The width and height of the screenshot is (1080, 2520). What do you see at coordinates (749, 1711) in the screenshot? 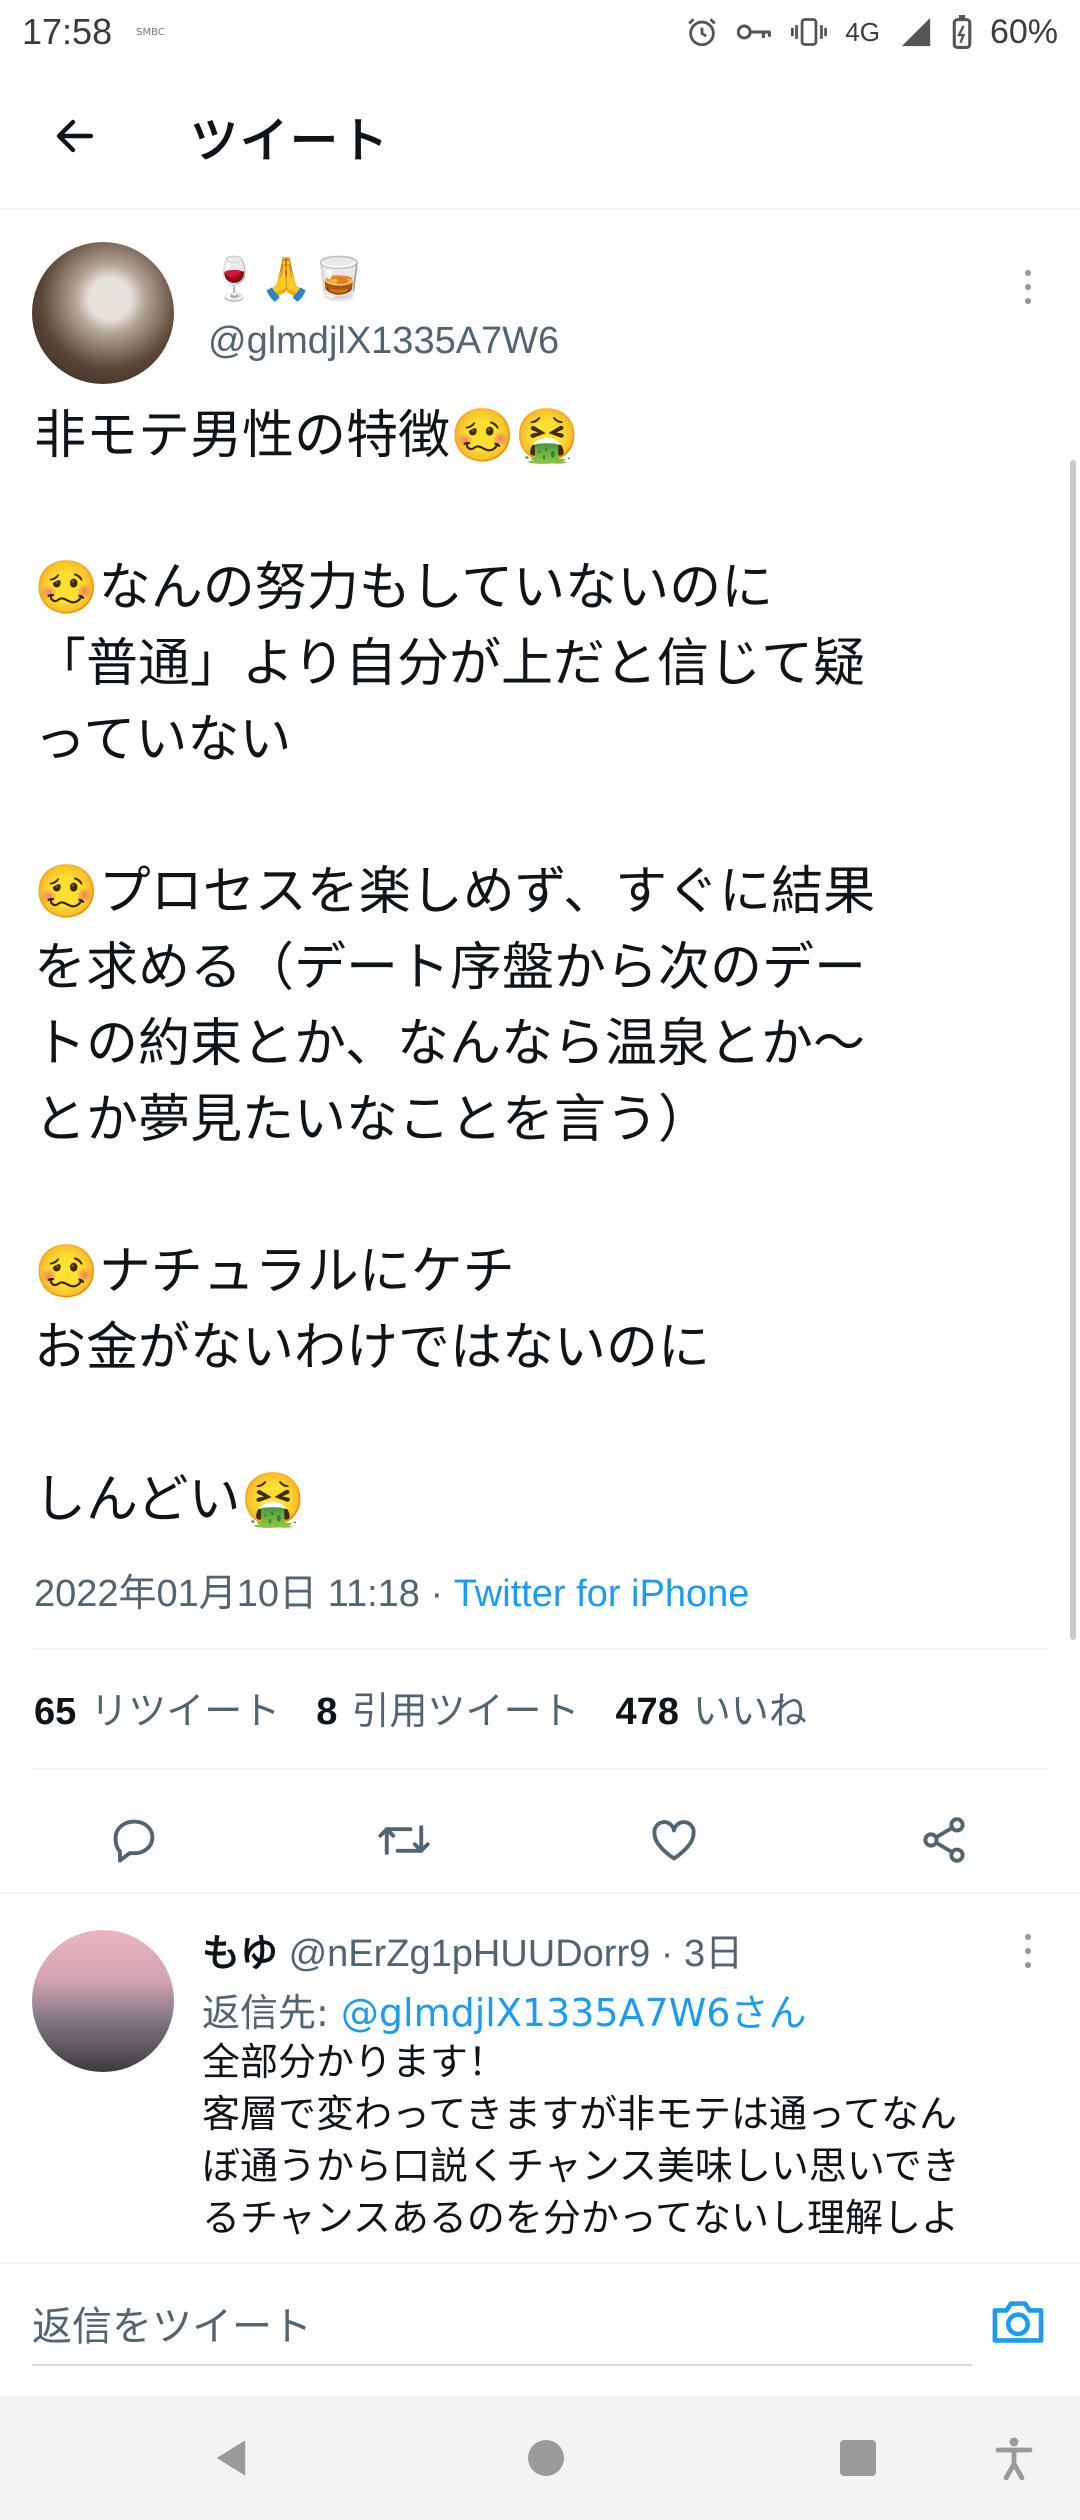
I see `likes-label: いいね` at bounding box center [749, 1711].